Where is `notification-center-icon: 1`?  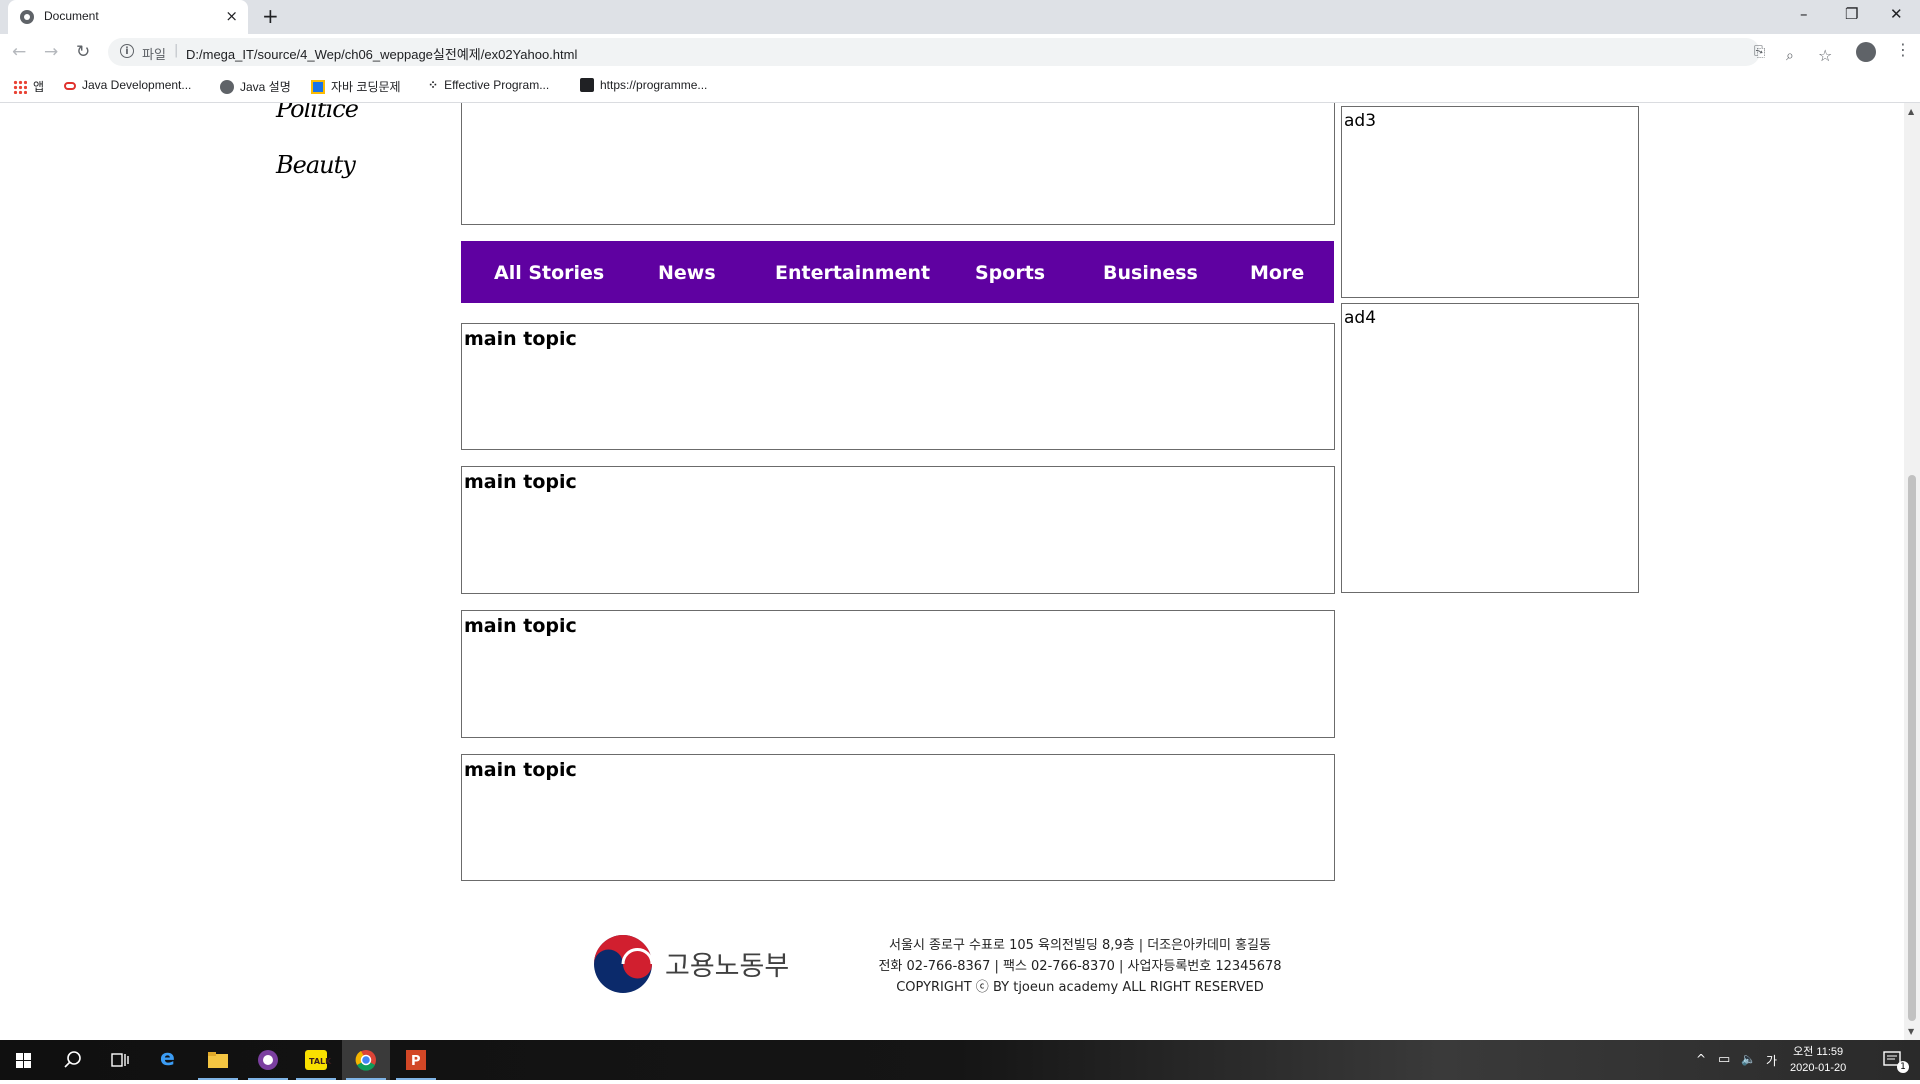
notification-center-icon: 1 is located at coordinates (1894, 1060).